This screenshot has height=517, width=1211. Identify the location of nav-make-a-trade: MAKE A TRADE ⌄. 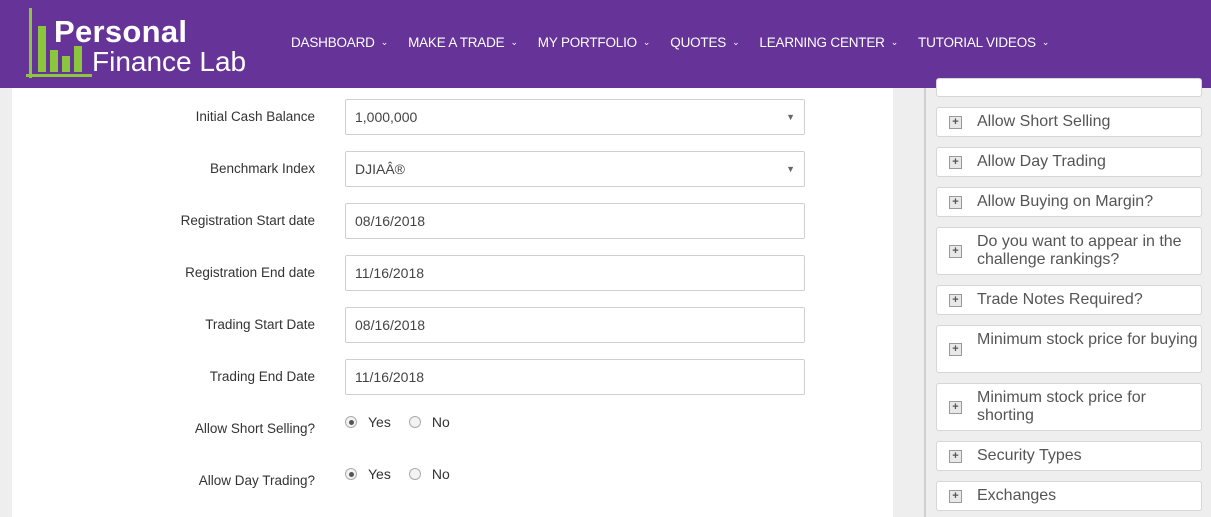
(463, 42).